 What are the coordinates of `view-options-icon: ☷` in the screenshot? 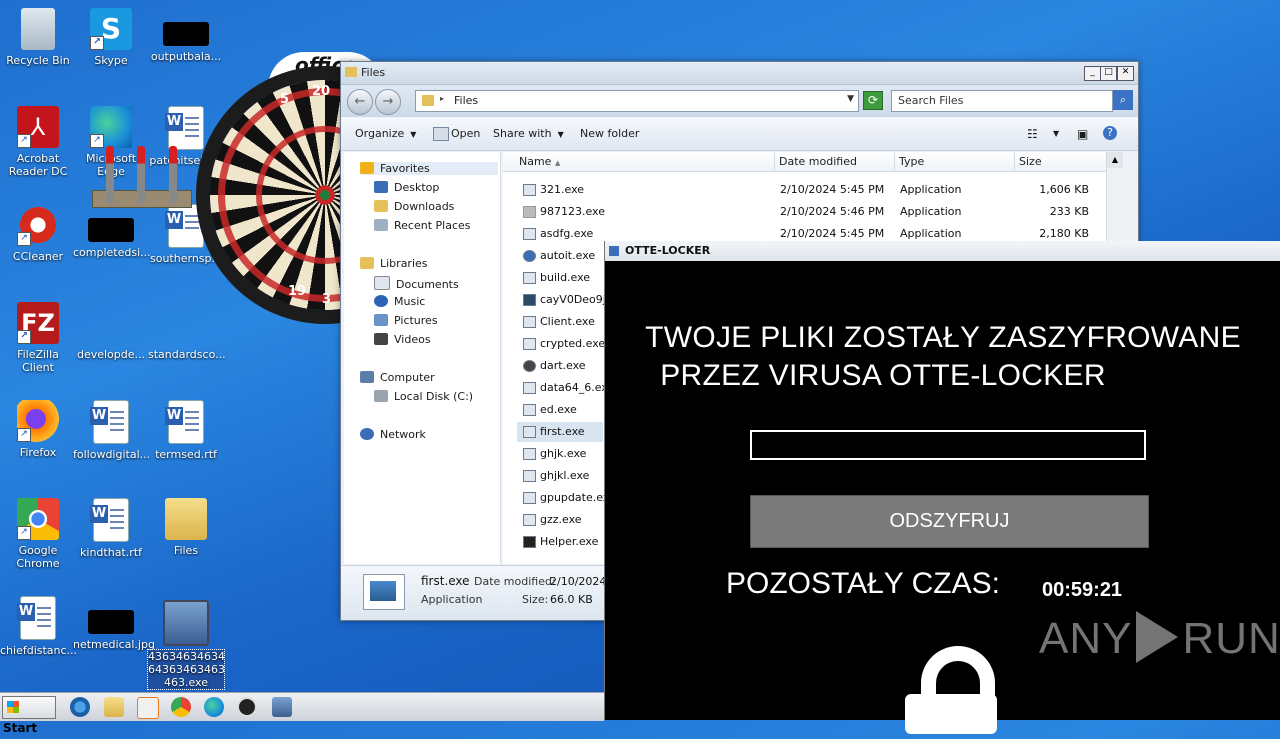 It's located at (1032, 134).